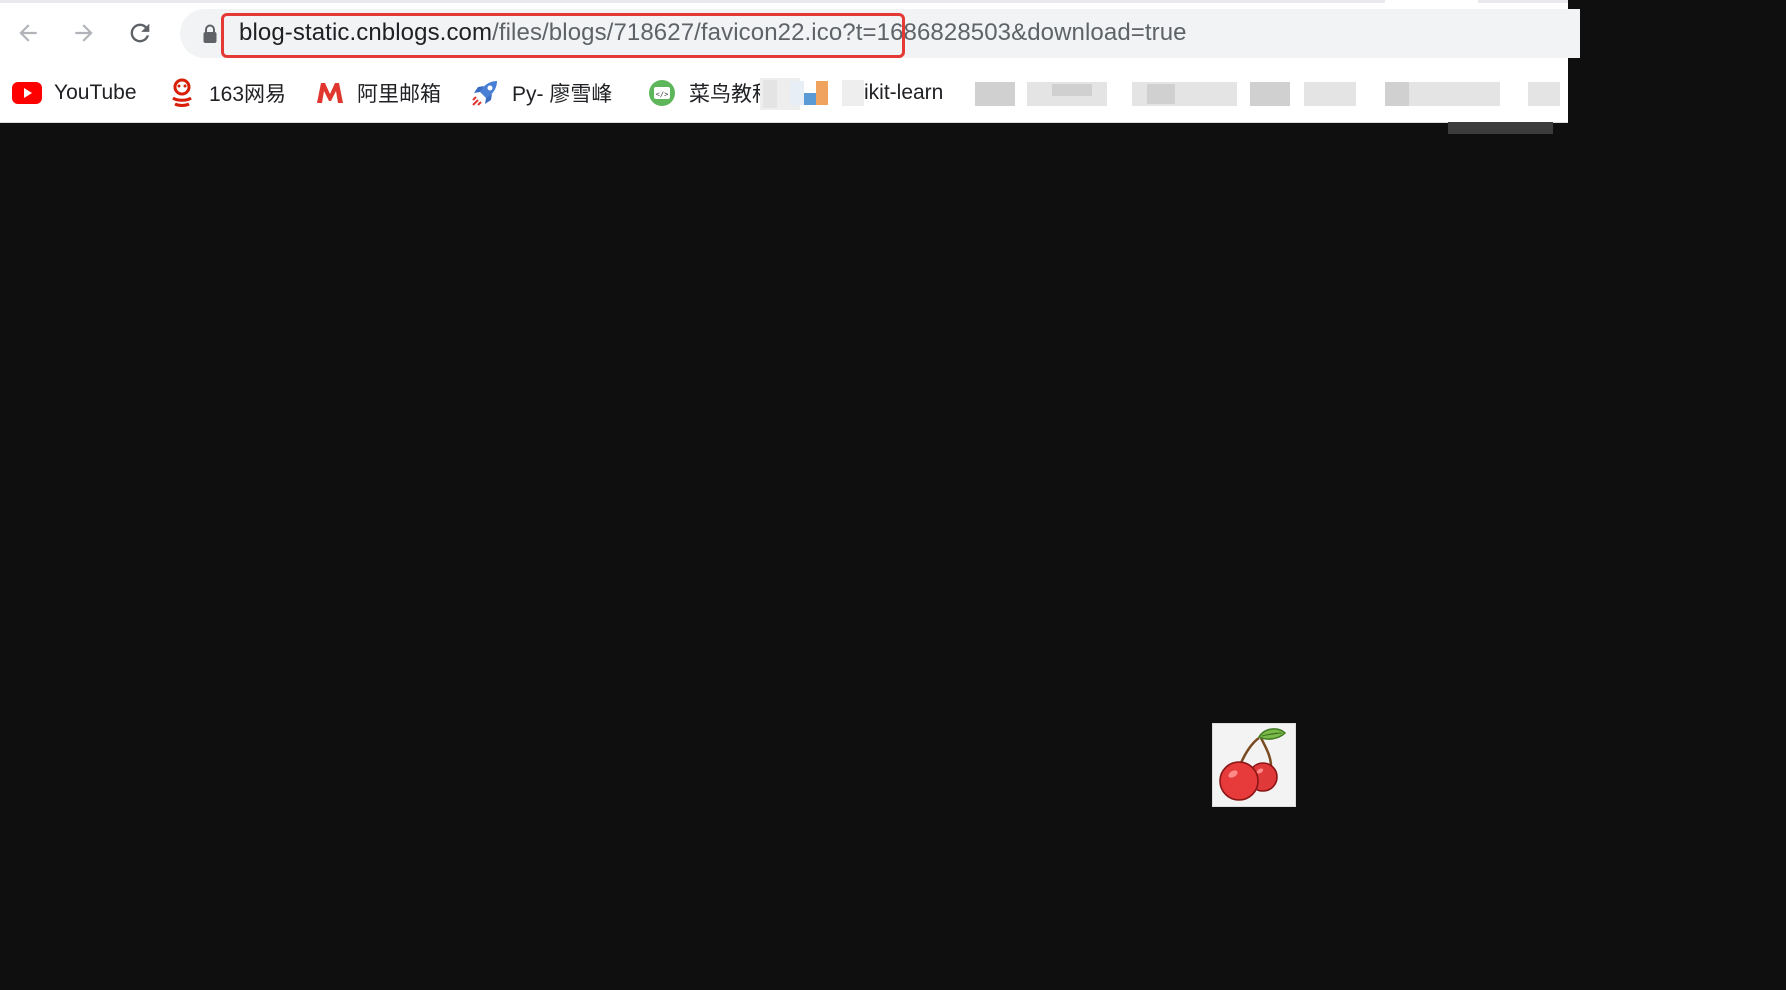 This screenshot has height=990, width=1786. I want to click on lock-icon, so click(210, 36).